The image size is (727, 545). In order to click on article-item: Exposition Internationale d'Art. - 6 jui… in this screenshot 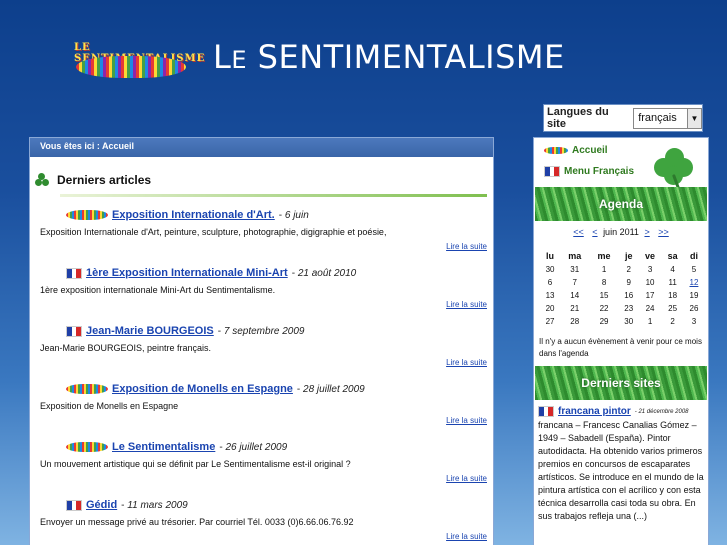, I will do `click(263, 230)`.